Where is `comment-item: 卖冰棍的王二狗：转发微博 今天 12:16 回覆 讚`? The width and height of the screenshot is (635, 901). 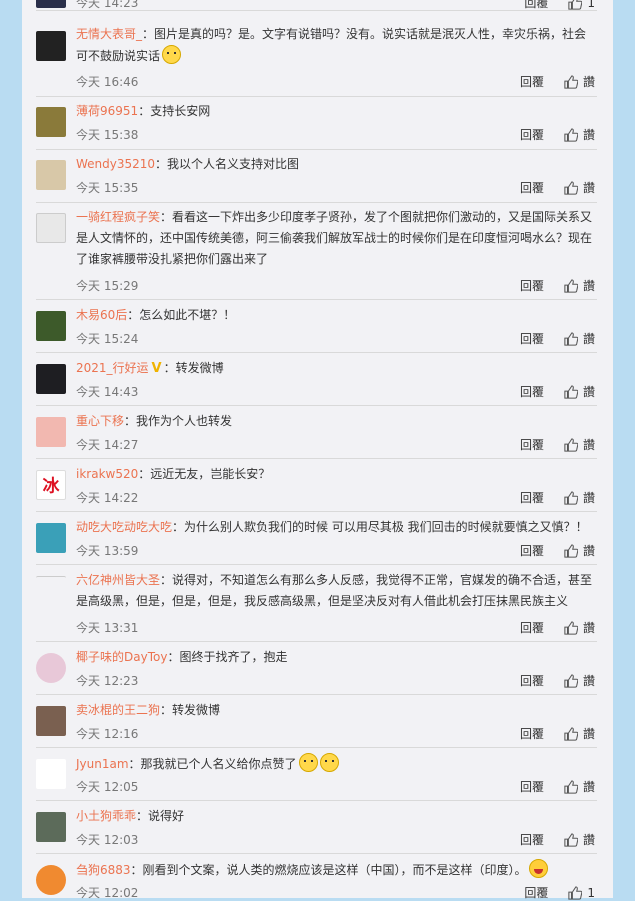 comment-item: 卖冰棍的王二狗：转发微博 今天 12:16 回覆 讚 is located at coordinates (316, 721).